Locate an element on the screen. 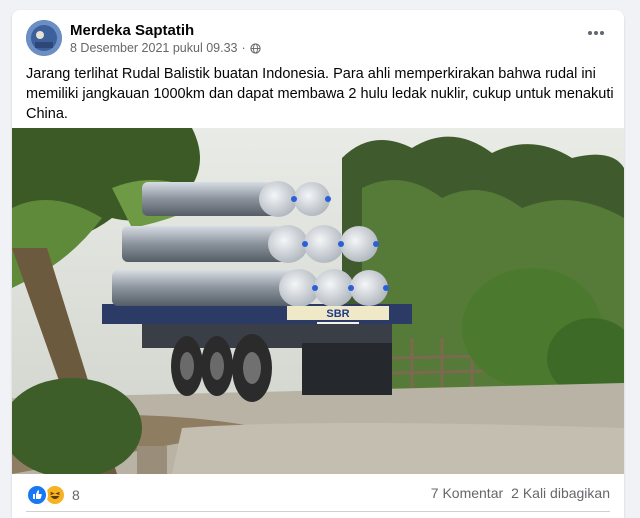  post-date: 8 Desember 2021 pukul 09.33 is located at coordinates (153, 48).